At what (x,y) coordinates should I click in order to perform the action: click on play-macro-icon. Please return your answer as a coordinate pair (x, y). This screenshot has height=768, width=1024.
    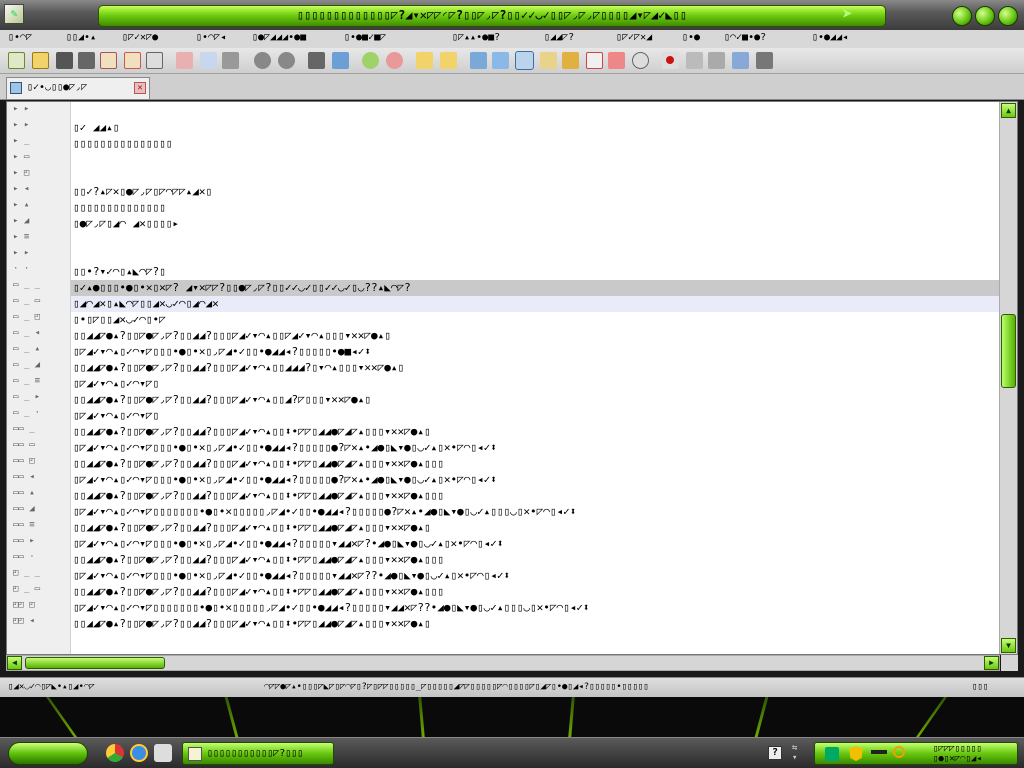
    Looking at the image, I should click on (716, 60).